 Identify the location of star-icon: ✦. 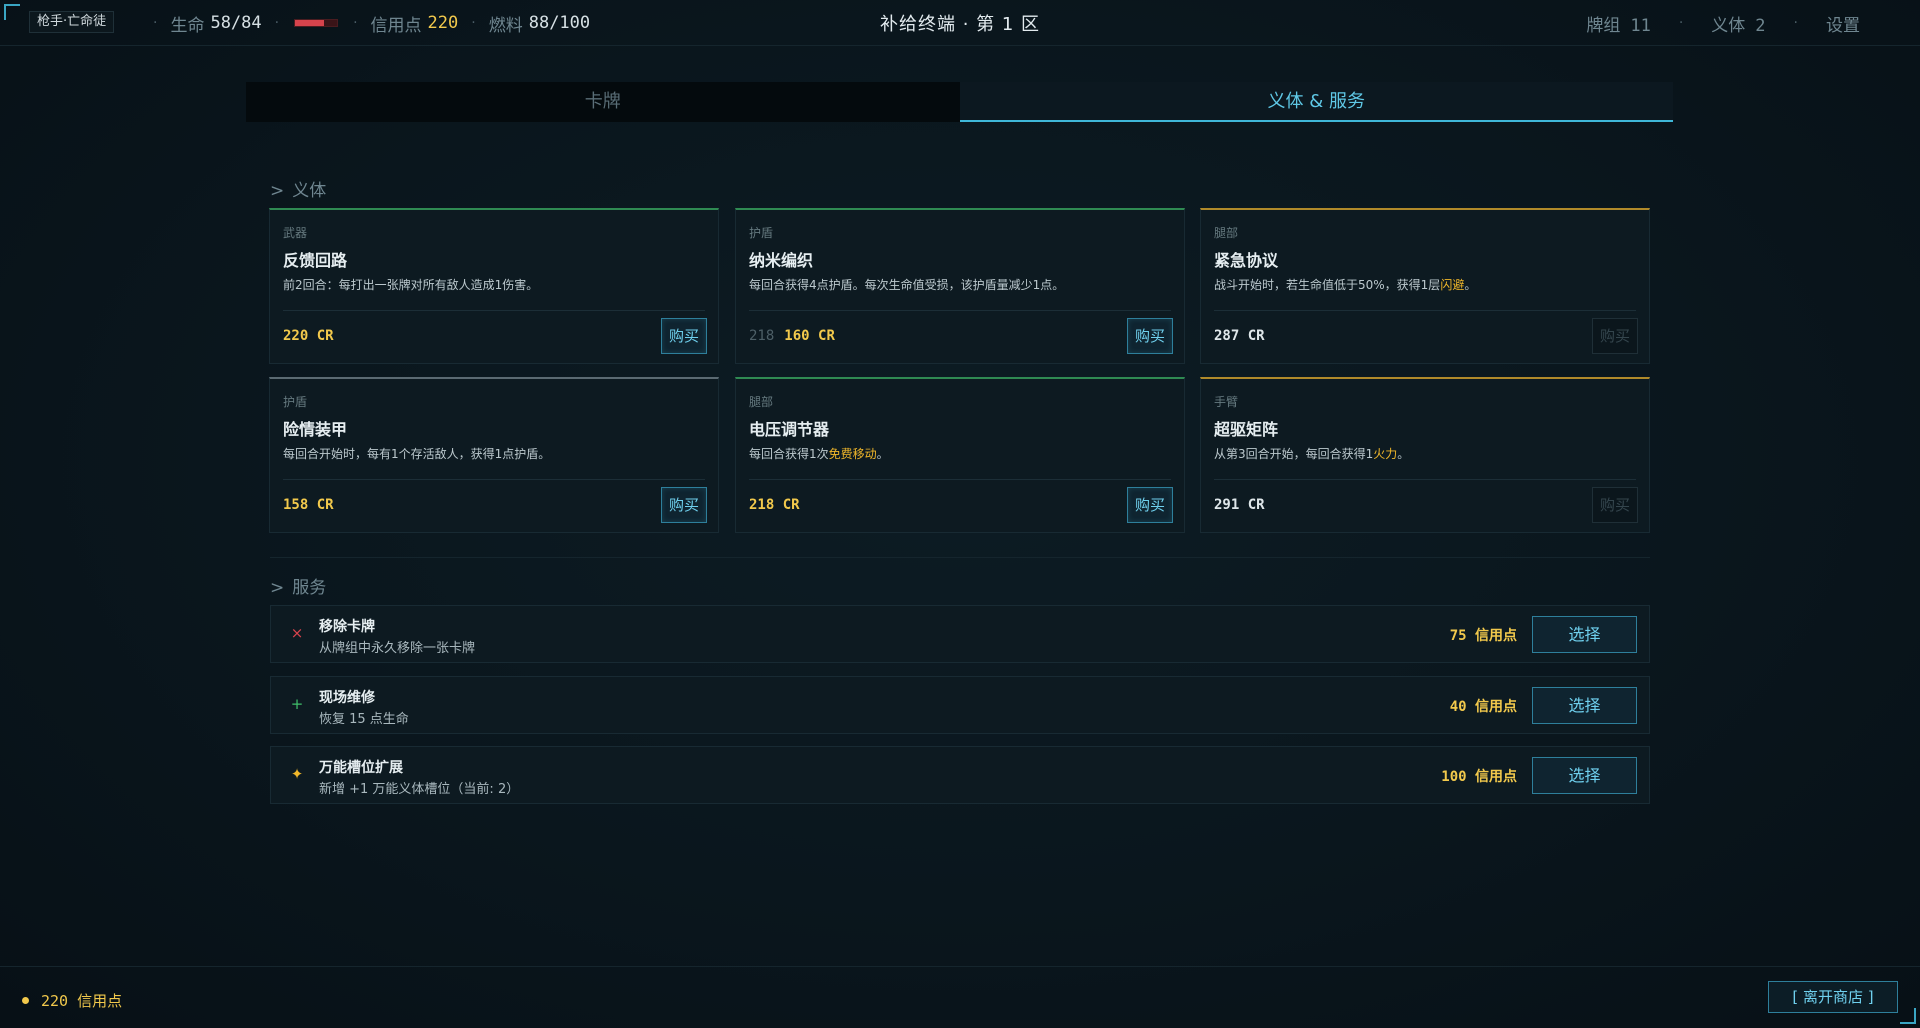
(297, 774).